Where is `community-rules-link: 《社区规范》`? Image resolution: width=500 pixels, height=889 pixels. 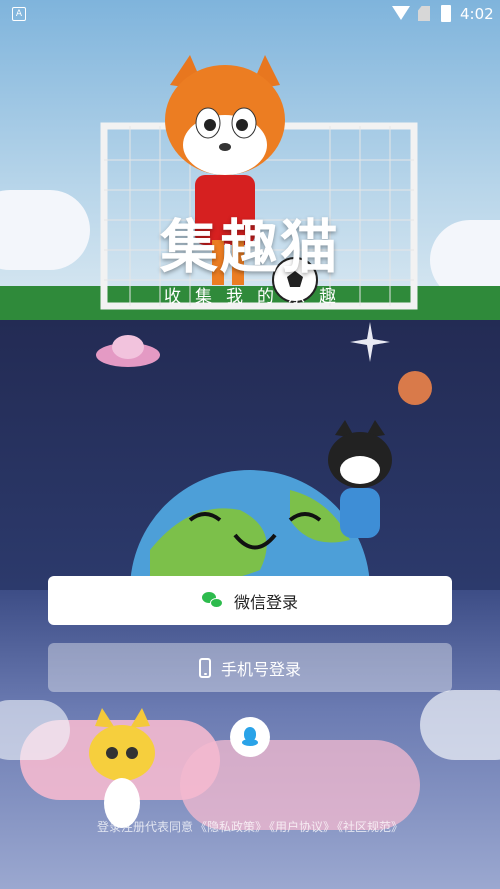 community-rules-link: 《社区规范》 is located at coordinates (370, 827).